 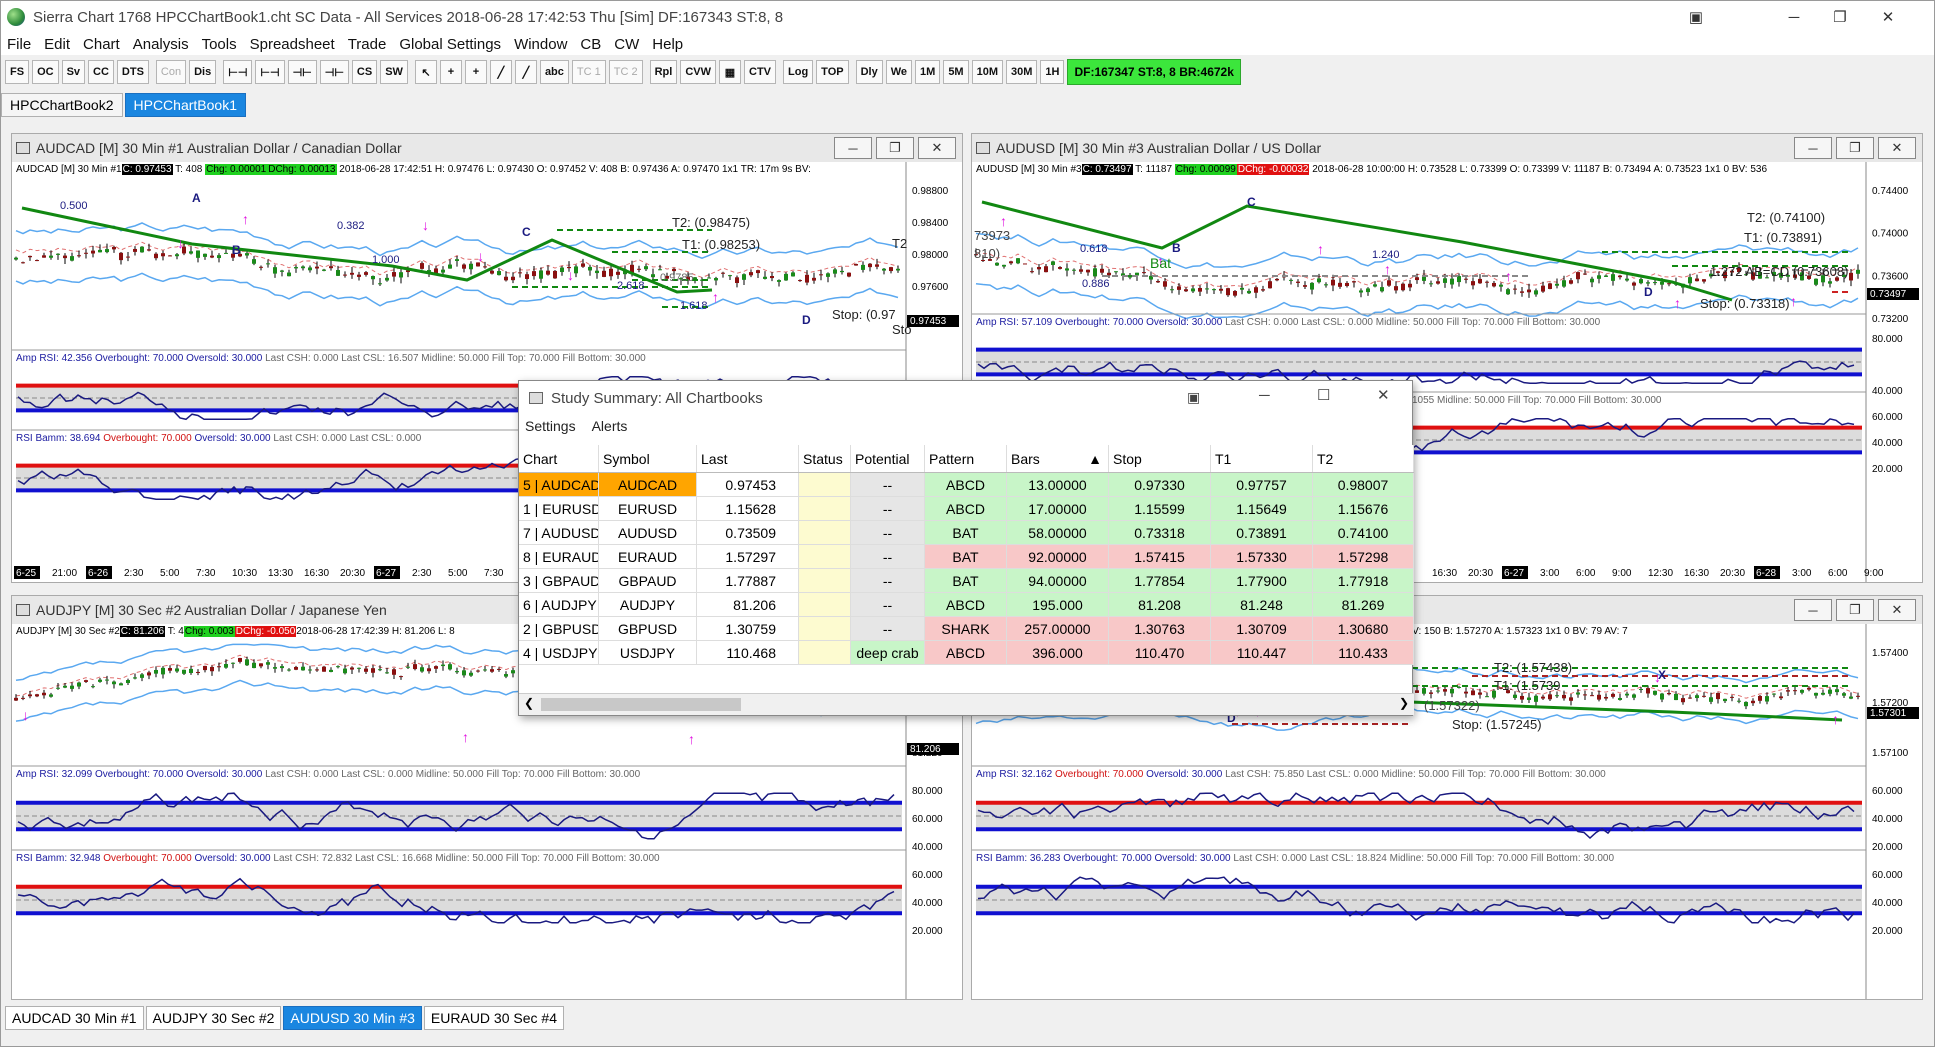 What do you see at coordinates (500, 72) in the screenshot?
I see `toolbar-line-button: ╱` at bounding box center [500, 72].